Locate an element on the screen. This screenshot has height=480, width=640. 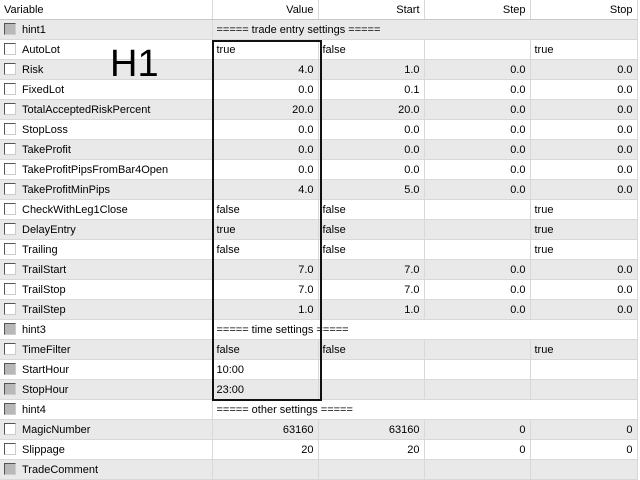
variable-cell: hint4 is located at coordinates (106, 409).